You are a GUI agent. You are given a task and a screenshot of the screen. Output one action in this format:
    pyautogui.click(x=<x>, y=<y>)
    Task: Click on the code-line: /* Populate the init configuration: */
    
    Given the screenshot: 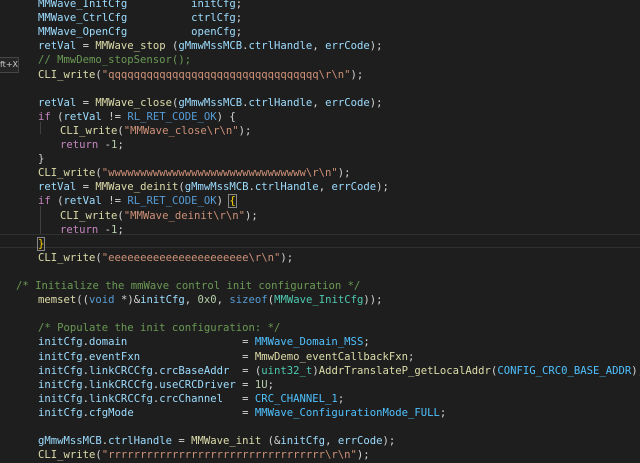 What is the action you would take?
    pyautogui.click(x=159, y=328)
    